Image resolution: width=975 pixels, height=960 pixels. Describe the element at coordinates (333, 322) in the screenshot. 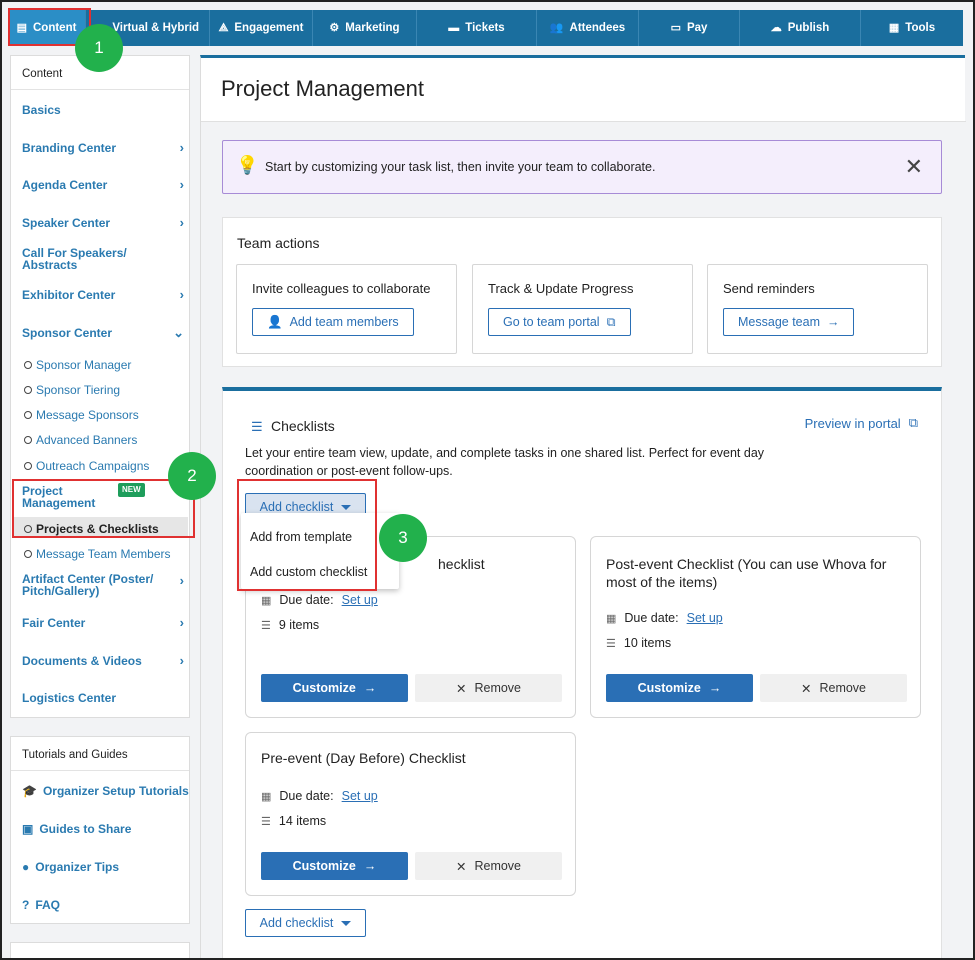

I see `add-team-members-button: 👤 Add team members` at that location.